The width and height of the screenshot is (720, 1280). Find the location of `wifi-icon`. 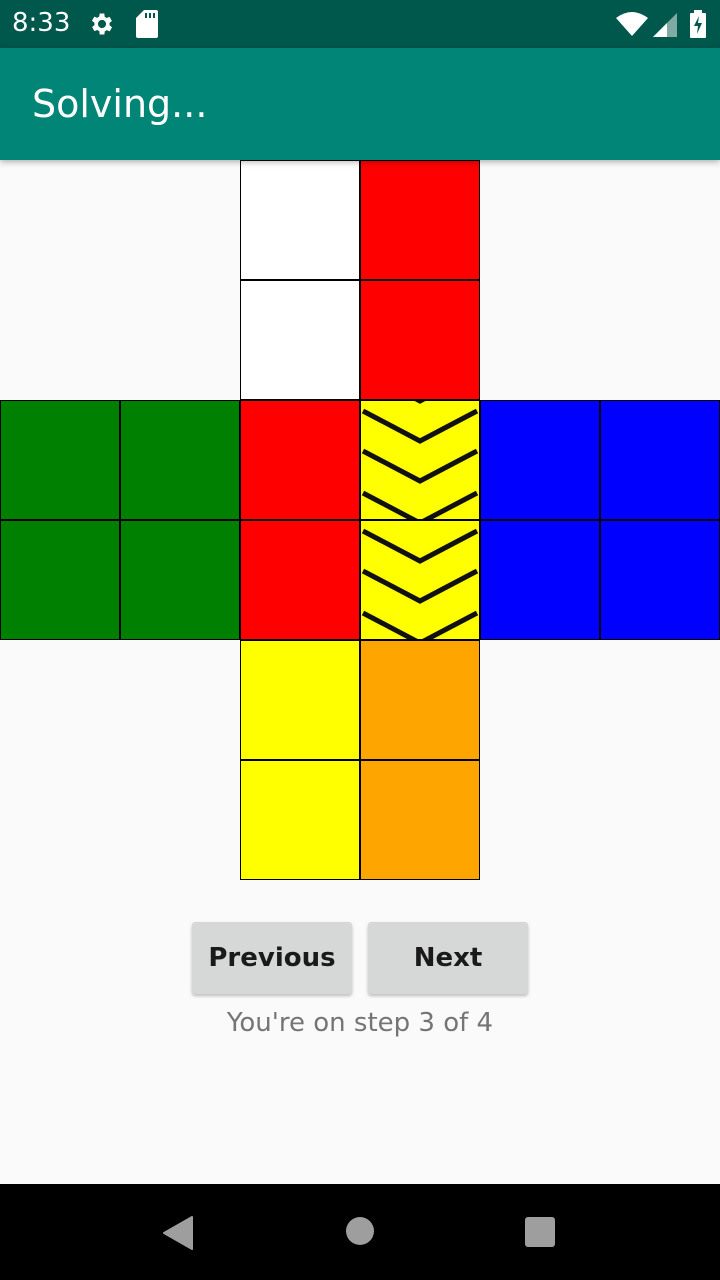

wifi-icon is located at coordinates (632, 26).